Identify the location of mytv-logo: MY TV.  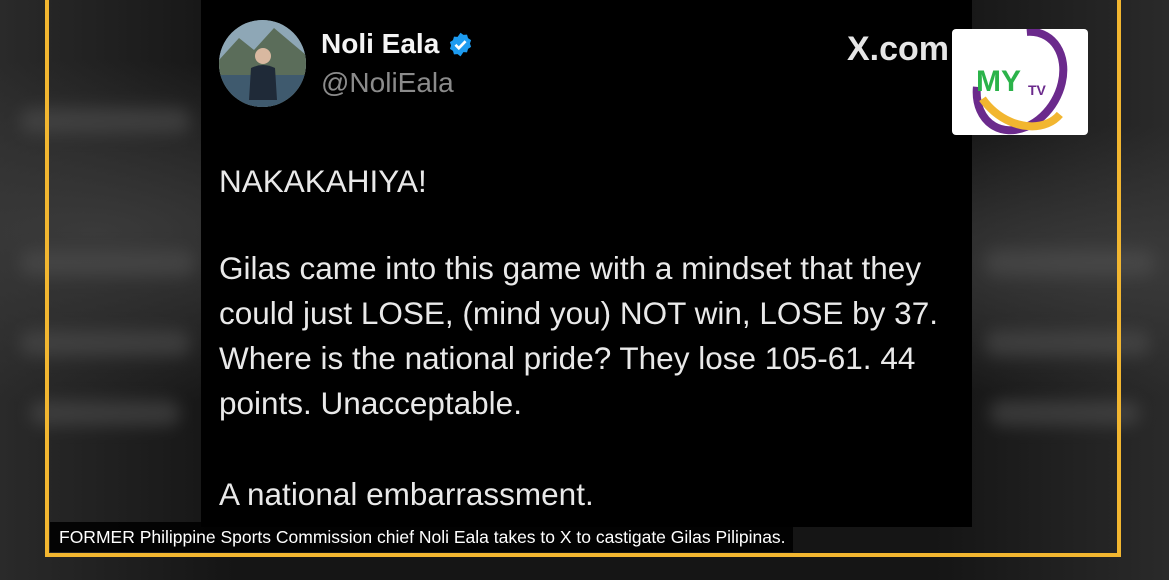
(1020, 81).